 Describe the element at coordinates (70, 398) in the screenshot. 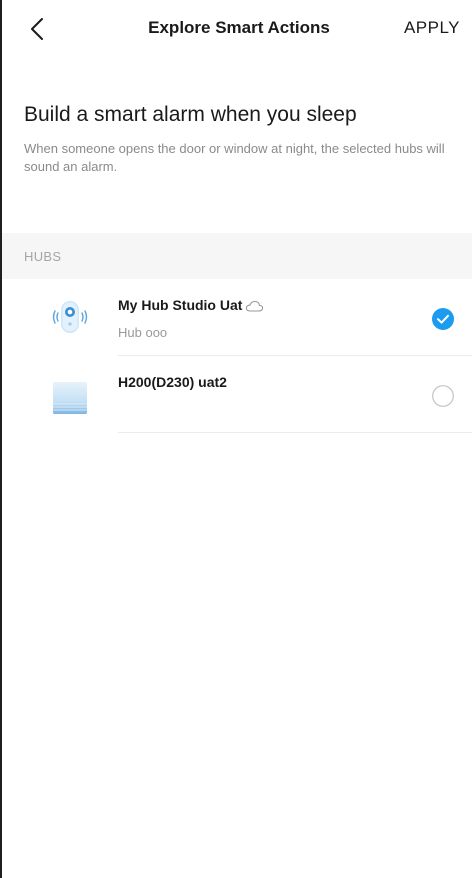

I see `h200-device-icon` at that location.